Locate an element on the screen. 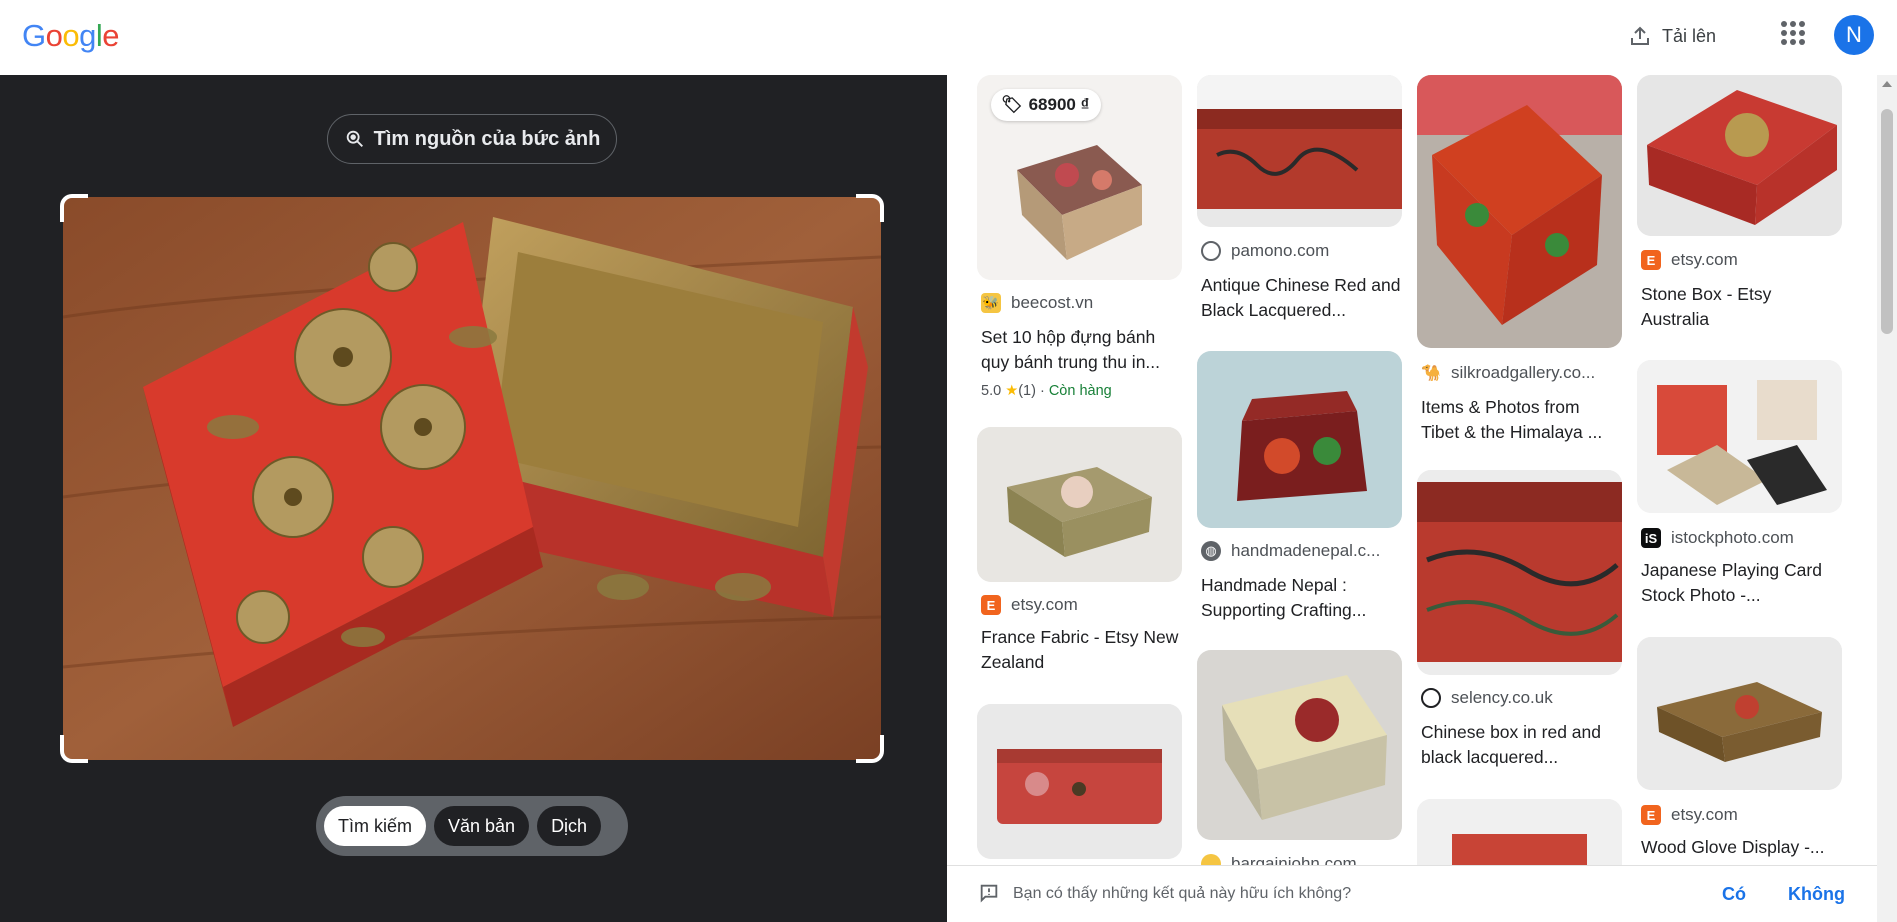 The height and width of the screenshot is (922, 1897). crop-handle-bottom-right is located at coordinates (870, 749).